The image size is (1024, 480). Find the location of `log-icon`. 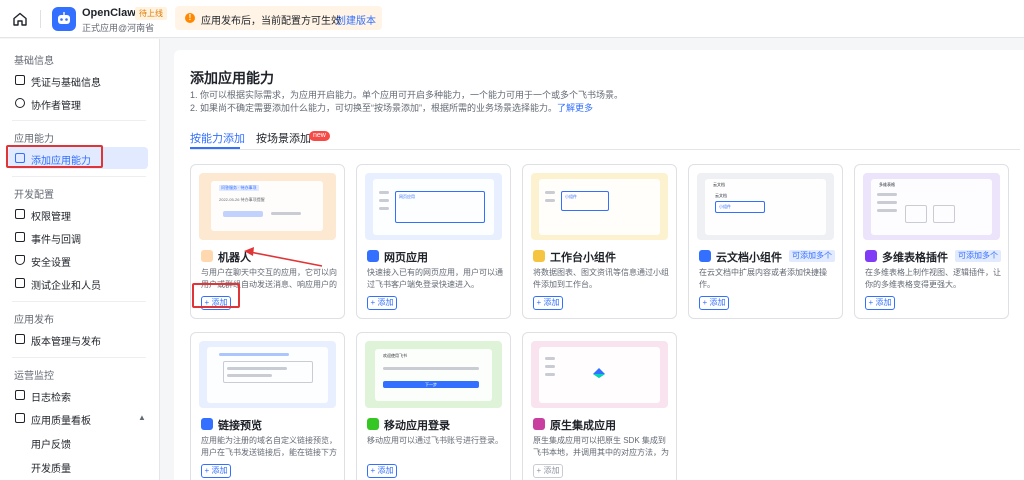

log-icon is located at coordinates (20, 395).